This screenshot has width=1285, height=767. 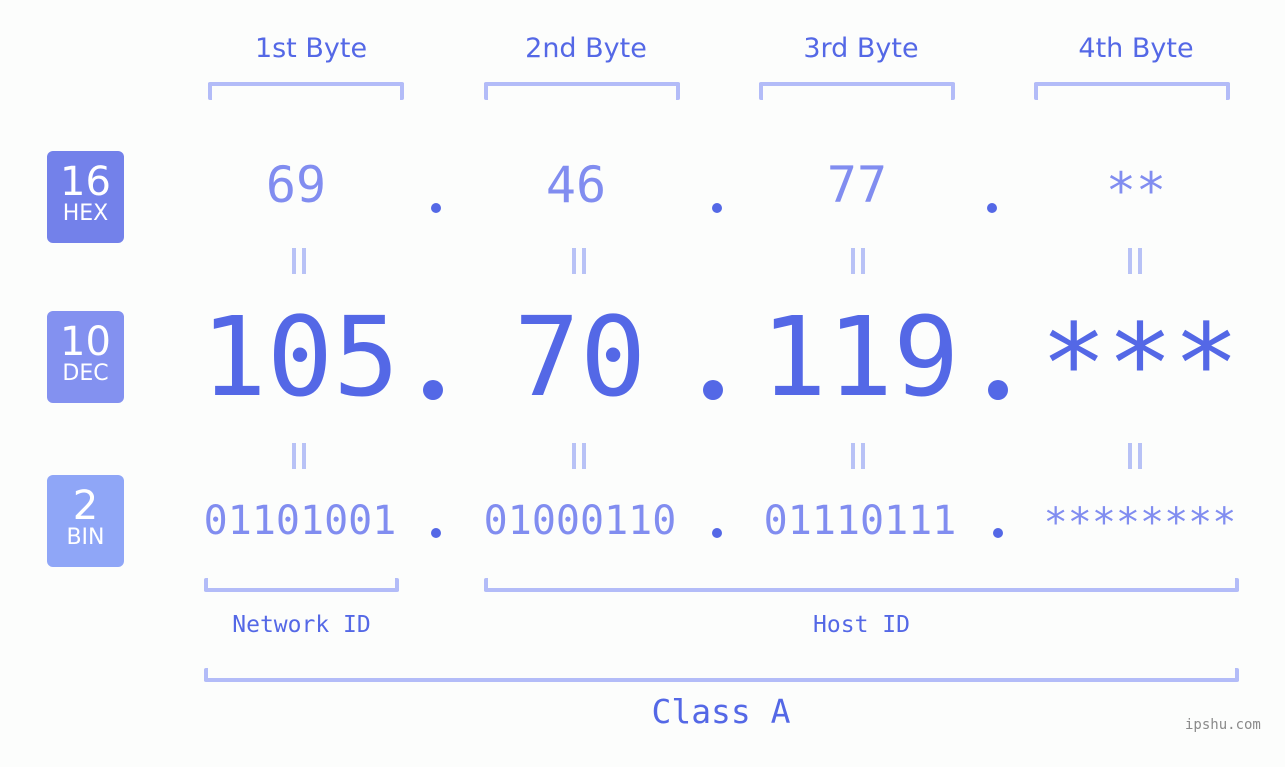 I want to click on hex-badge: 16 HEX, so click(x=85, y=197).